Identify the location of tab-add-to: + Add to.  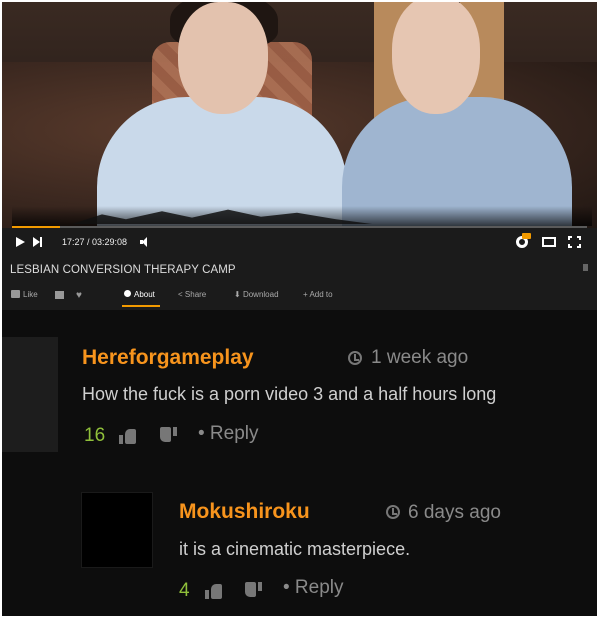
(318, 295).